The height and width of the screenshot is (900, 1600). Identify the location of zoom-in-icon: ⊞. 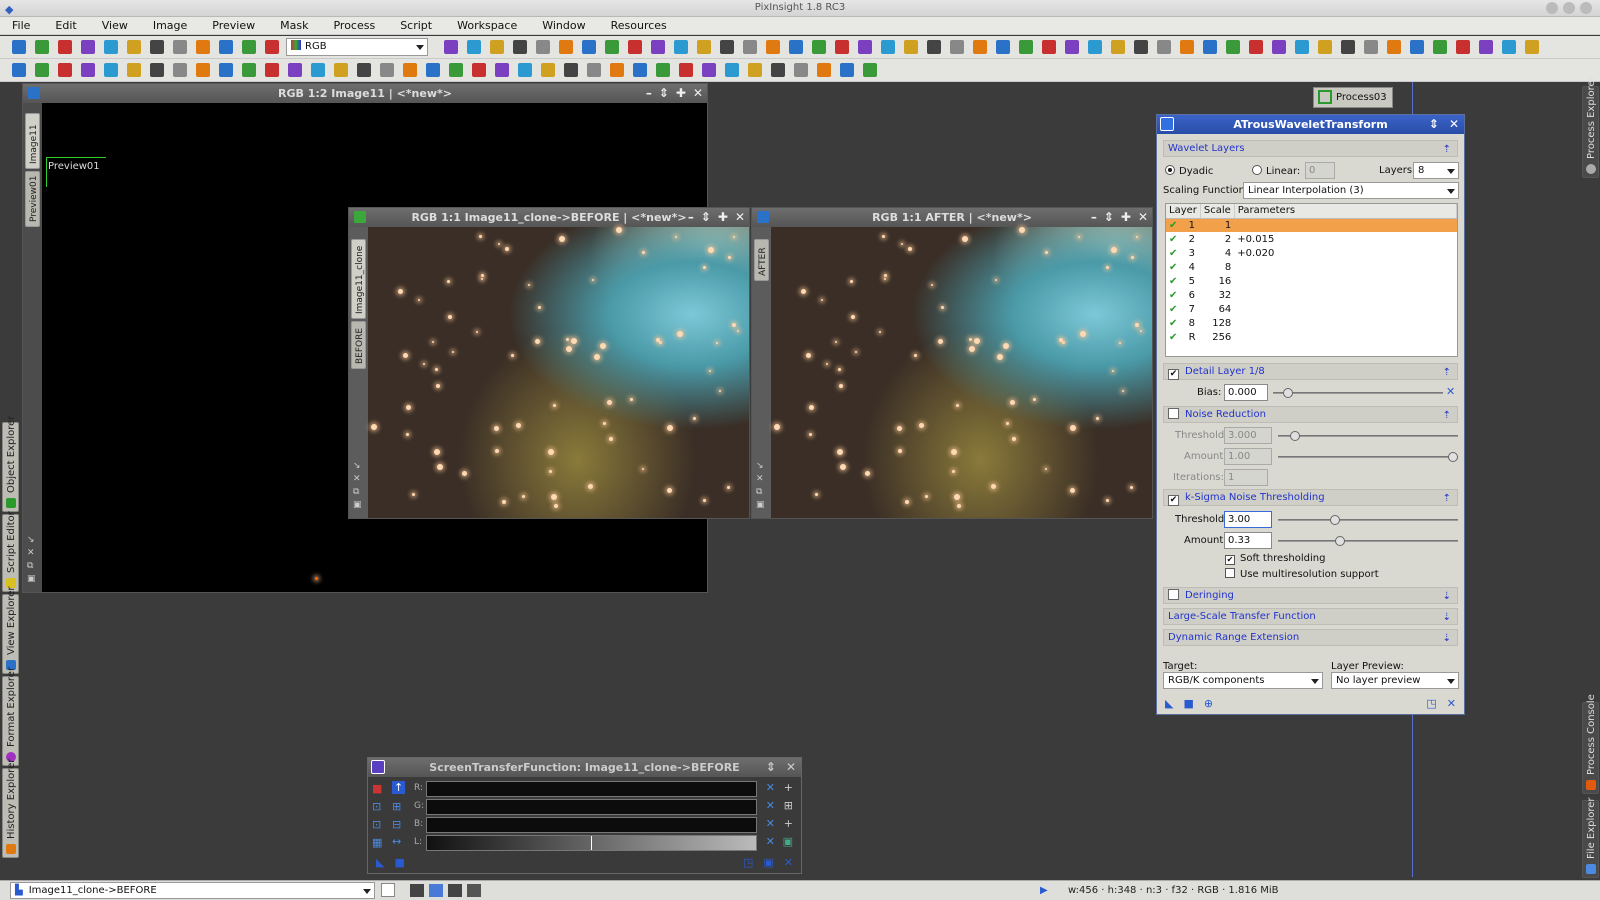
(396, 806).